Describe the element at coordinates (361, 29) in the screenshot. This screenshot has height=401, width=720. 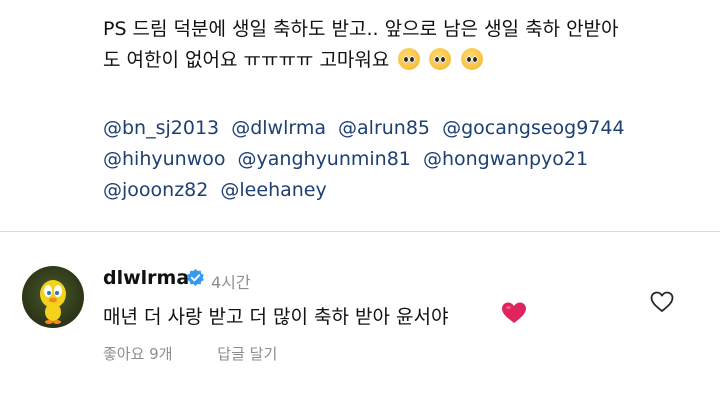
I see `caption-line-1: PS 드림 덕분에 생일 축하도 받고.. 앞으로 남은 생일 축하 안받아` at that location.